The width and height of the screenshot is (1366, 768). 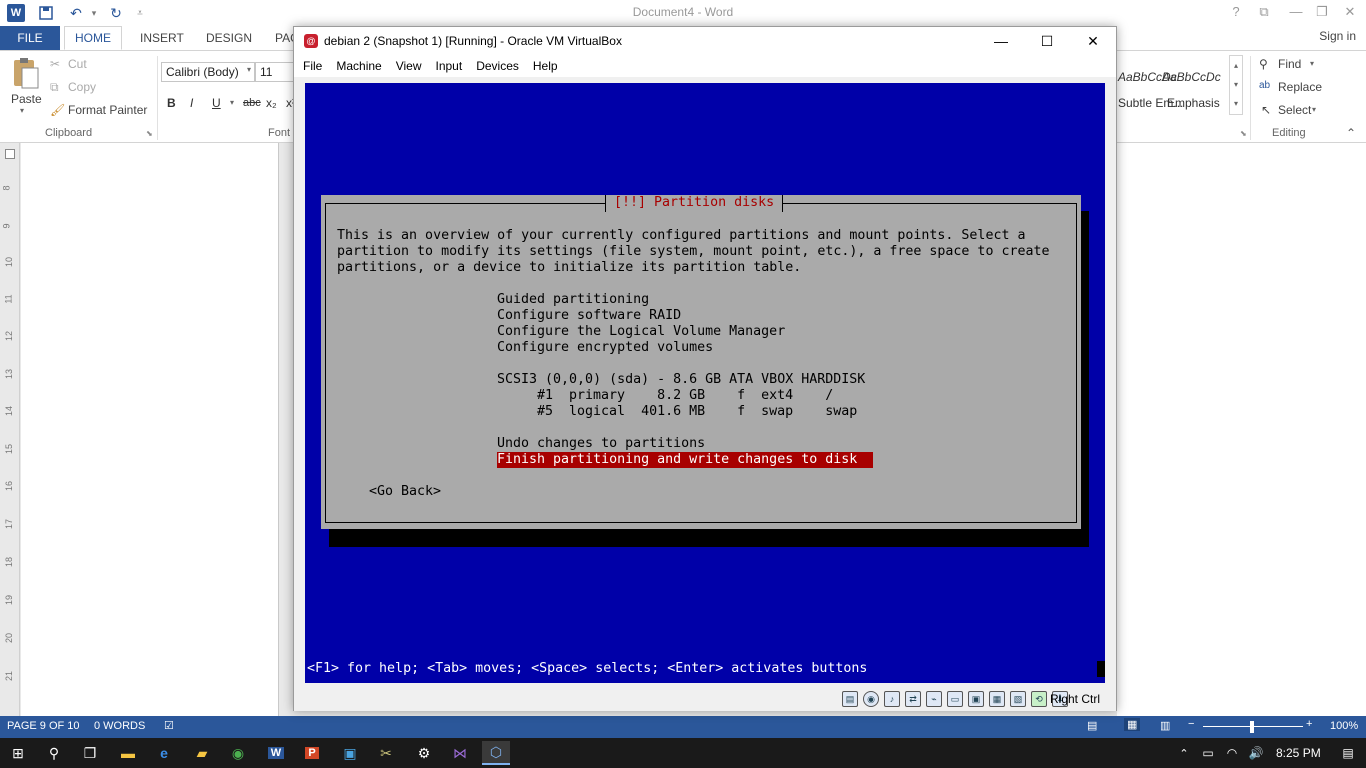 What do you see at coordinates (150, 429) in the screenshot?
I see `document-page` at bounding box center [150, 429].